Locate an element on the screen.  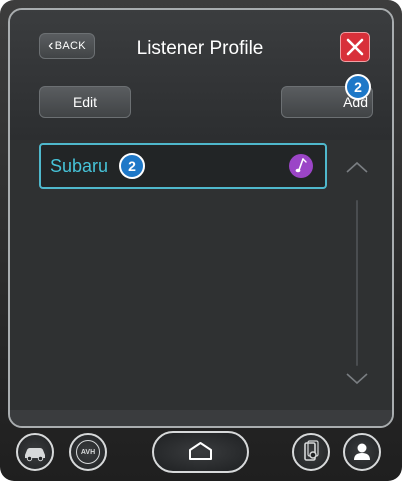
phone-settings-button is located at coordinates (311, 452).